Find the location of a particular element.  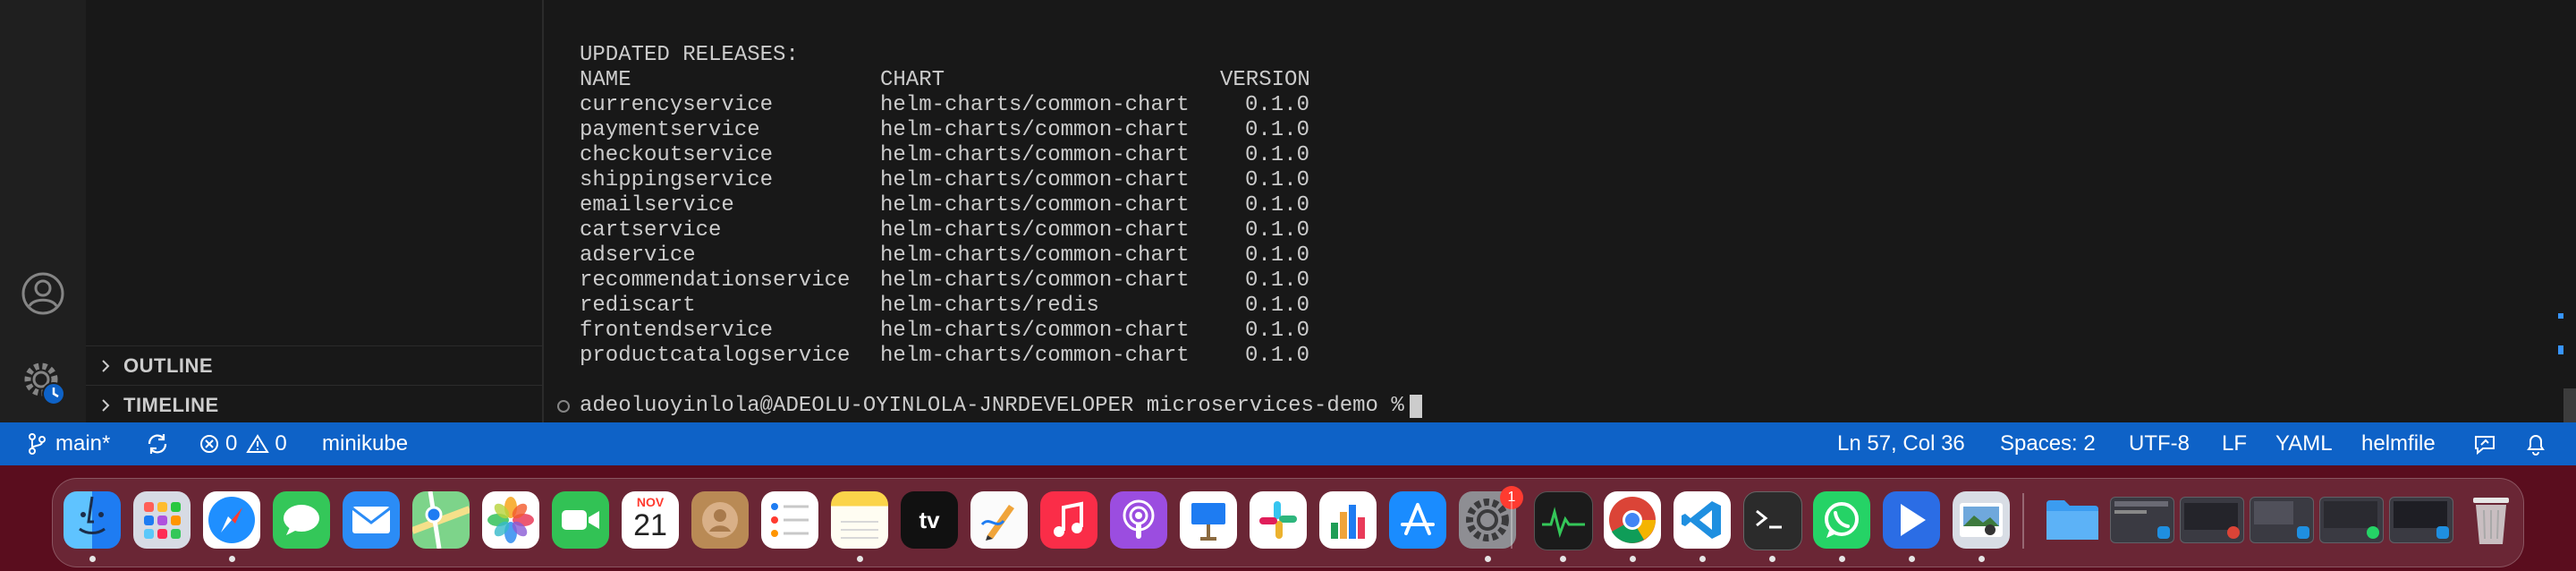

releases-header: UPDATED RELEASES: is located at coordinates (689, 55).